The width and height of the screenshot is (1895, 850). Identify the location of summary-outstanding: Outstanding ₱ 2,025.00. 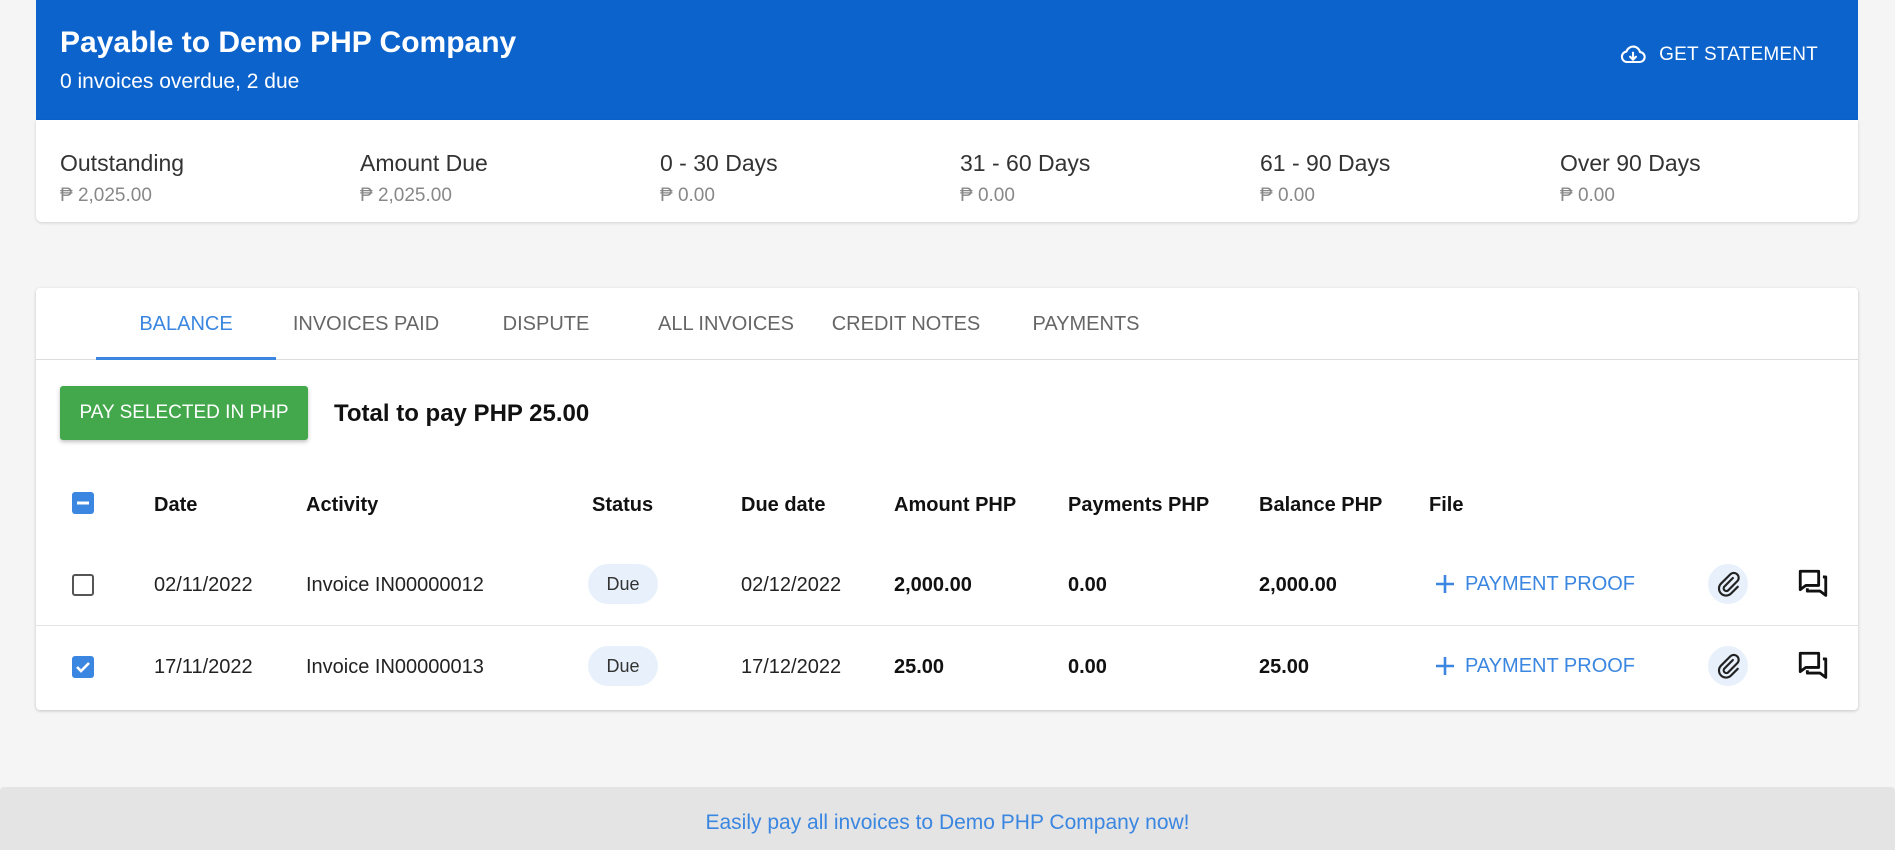
(122, 178).